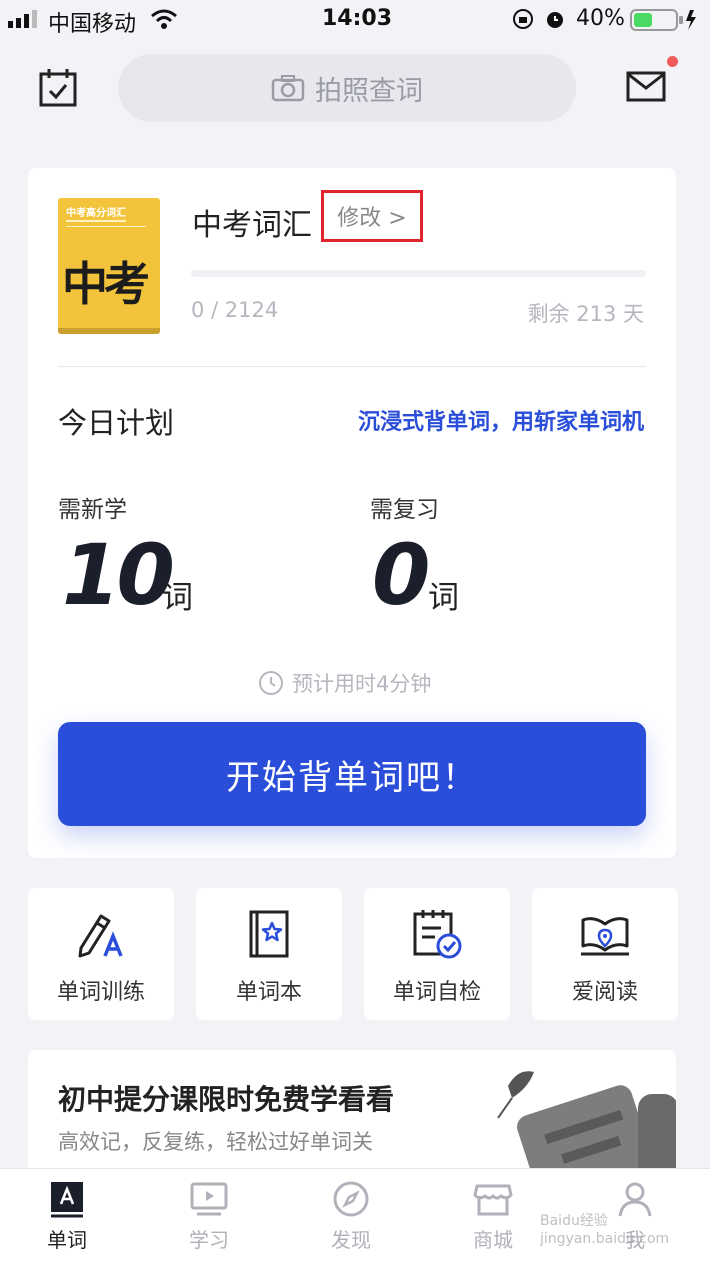  What do you see at coordinates (672, 61) in the screenshot?
I see `notification-dot` at bounding box center [672, 61].